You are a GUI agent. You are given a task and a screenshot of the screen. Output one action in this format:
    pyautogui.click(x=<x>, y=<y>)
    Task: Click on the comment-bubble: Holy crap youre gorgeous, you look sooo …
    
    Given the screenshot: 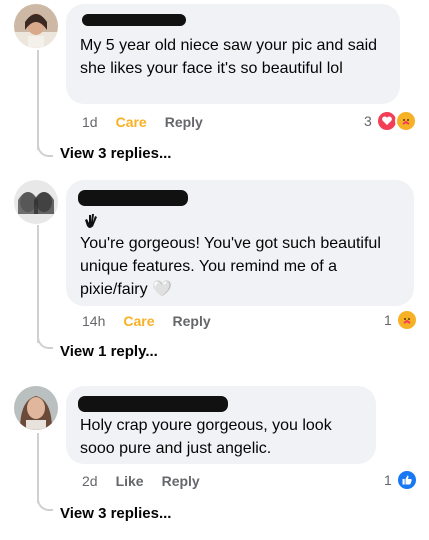 What is the action you would take?
    pyautogui.click(x=221, y=425)
    